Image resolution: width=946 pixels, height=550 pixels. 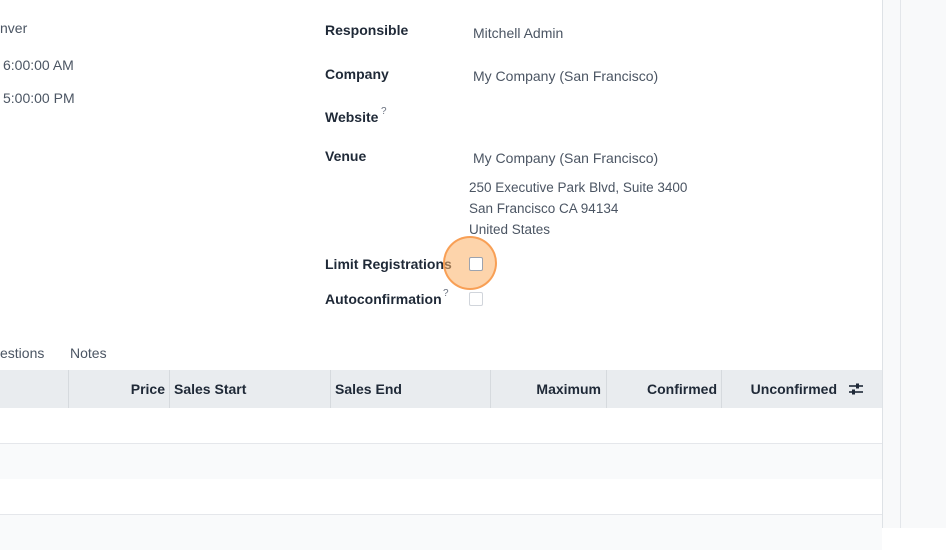 What do you see at coordinates (565, 76) in the screenshot?
I see `company-field: My Company (San Francisco)` at bounding box center [565, 76].